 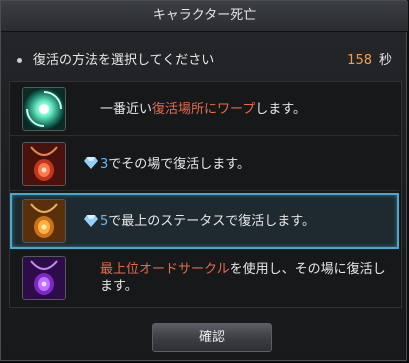 What do you see at coordinates (280, 109) in the screenshot?
I see `option-warp-post: します。` at bounding box center [280, 109].